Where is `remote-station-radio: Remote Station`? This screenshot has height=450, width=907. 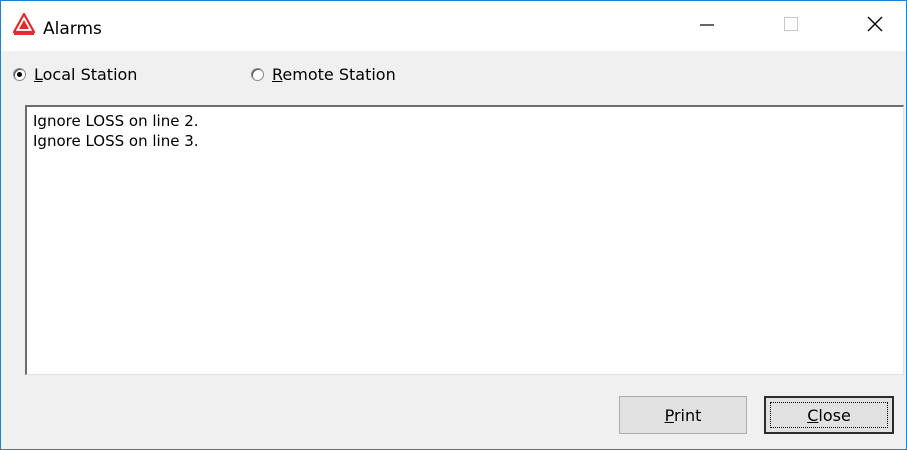 remote-station-radio: Remote Station is located at coordinates (323, 74).